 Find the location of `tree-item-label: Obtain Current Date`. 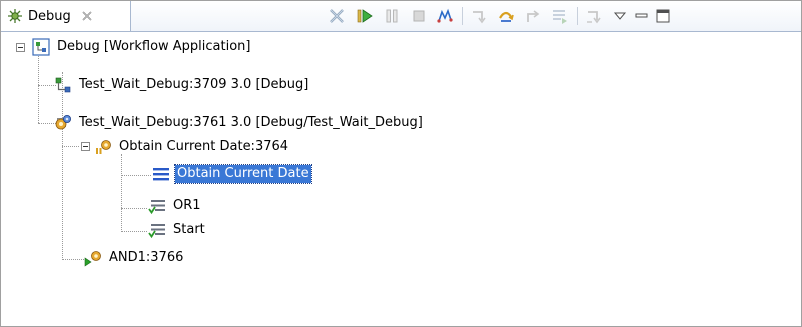

tree-item-label: Obtain Current Date is located at coordinates (243, 174).